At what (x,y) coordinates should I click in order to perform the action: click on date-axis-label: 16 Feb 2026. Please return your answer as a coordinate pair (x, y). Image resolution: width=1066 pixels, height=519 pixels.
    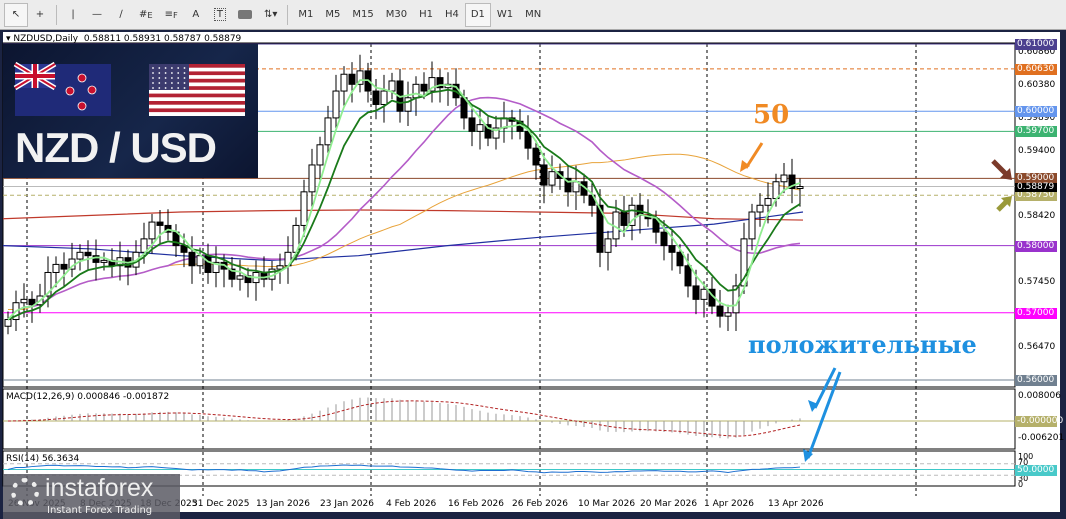
    Looking at the image, I should click on (476, 504).